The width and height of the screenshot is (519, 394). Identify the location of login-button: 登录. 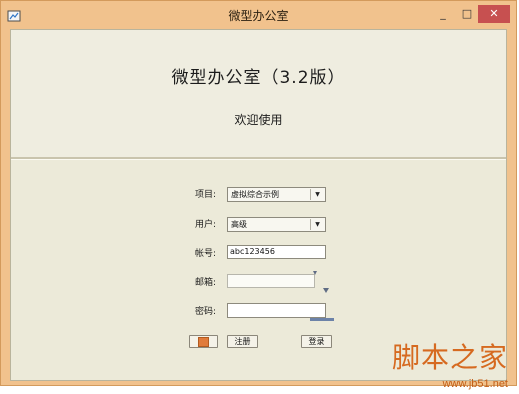
(316, 341).